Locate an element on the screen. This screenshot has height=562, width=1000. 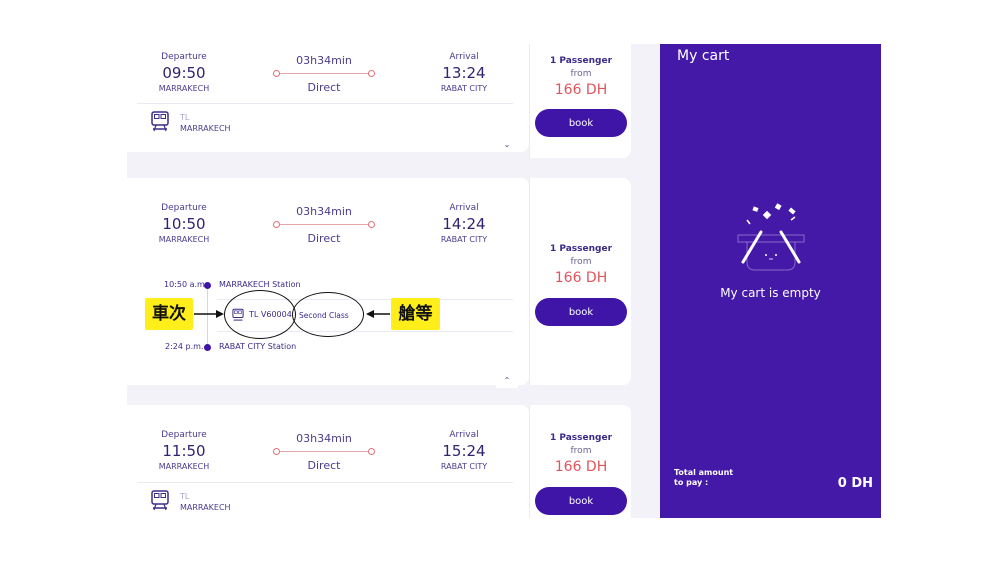
price-card-1: 1 Passenger from 166 DH book is located at coordinates (580, 101).